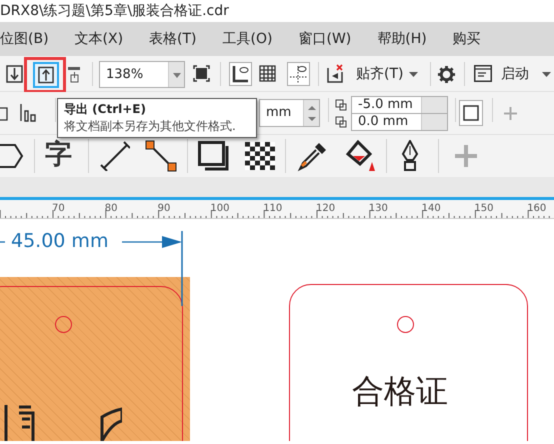 The width and height of the screenshot is (554, 444). I want to click on ruler-icon, so click(240, 74).